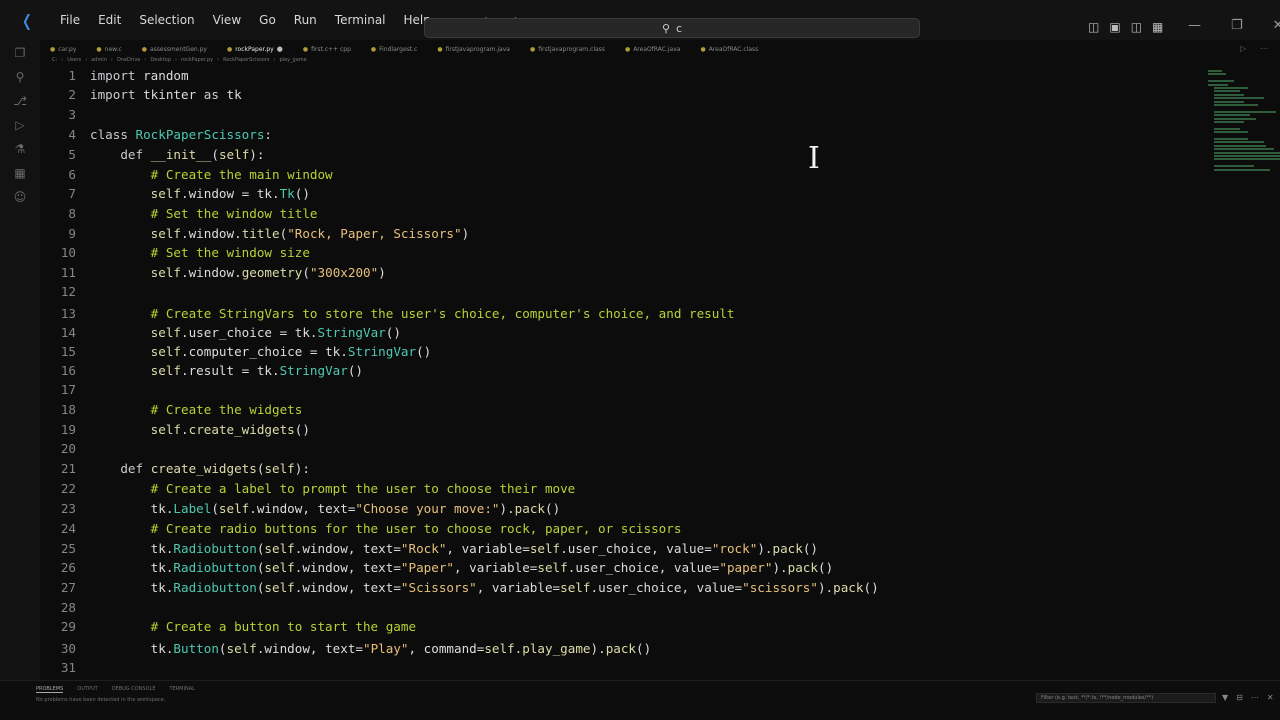 Image resolution: width=1280 pixels, height=720 pixels. What do you see at coordinates (590, 154) in the screenshot?
I see `code-line: 5 def __init__(self):` at bounding box center [590, 154].